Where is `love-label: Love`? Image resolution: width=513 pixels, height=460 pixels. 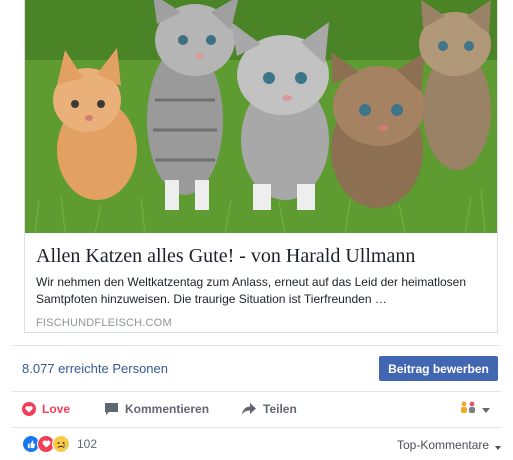 love-label: Love is located at coordinates (56, 409).